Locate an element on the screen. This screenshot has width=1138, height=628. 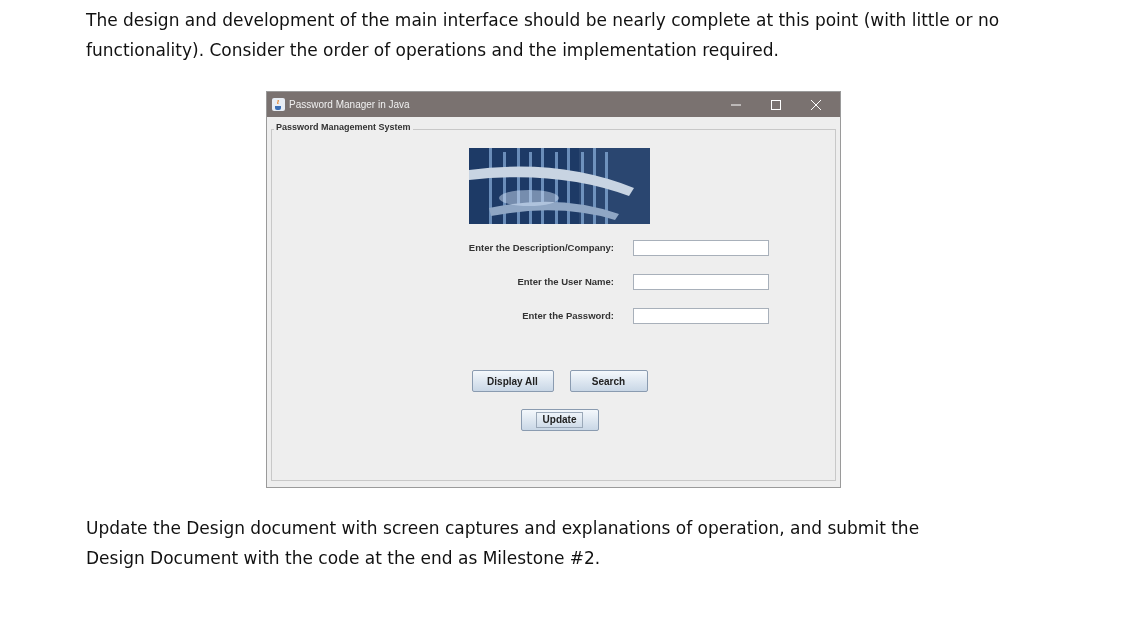
java-cup-icon is located at coordinates (278, 104).